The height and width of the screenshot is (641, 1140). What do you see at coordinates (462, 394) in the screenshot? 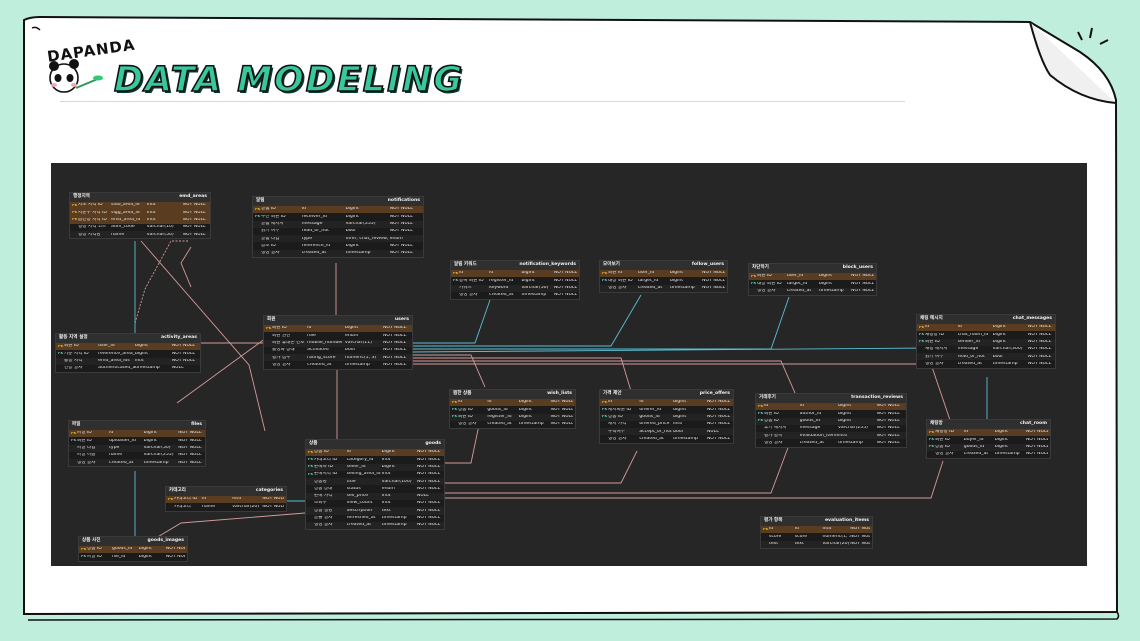
I see `table-label: 찜한 상품` at bounding box center [462, 394].